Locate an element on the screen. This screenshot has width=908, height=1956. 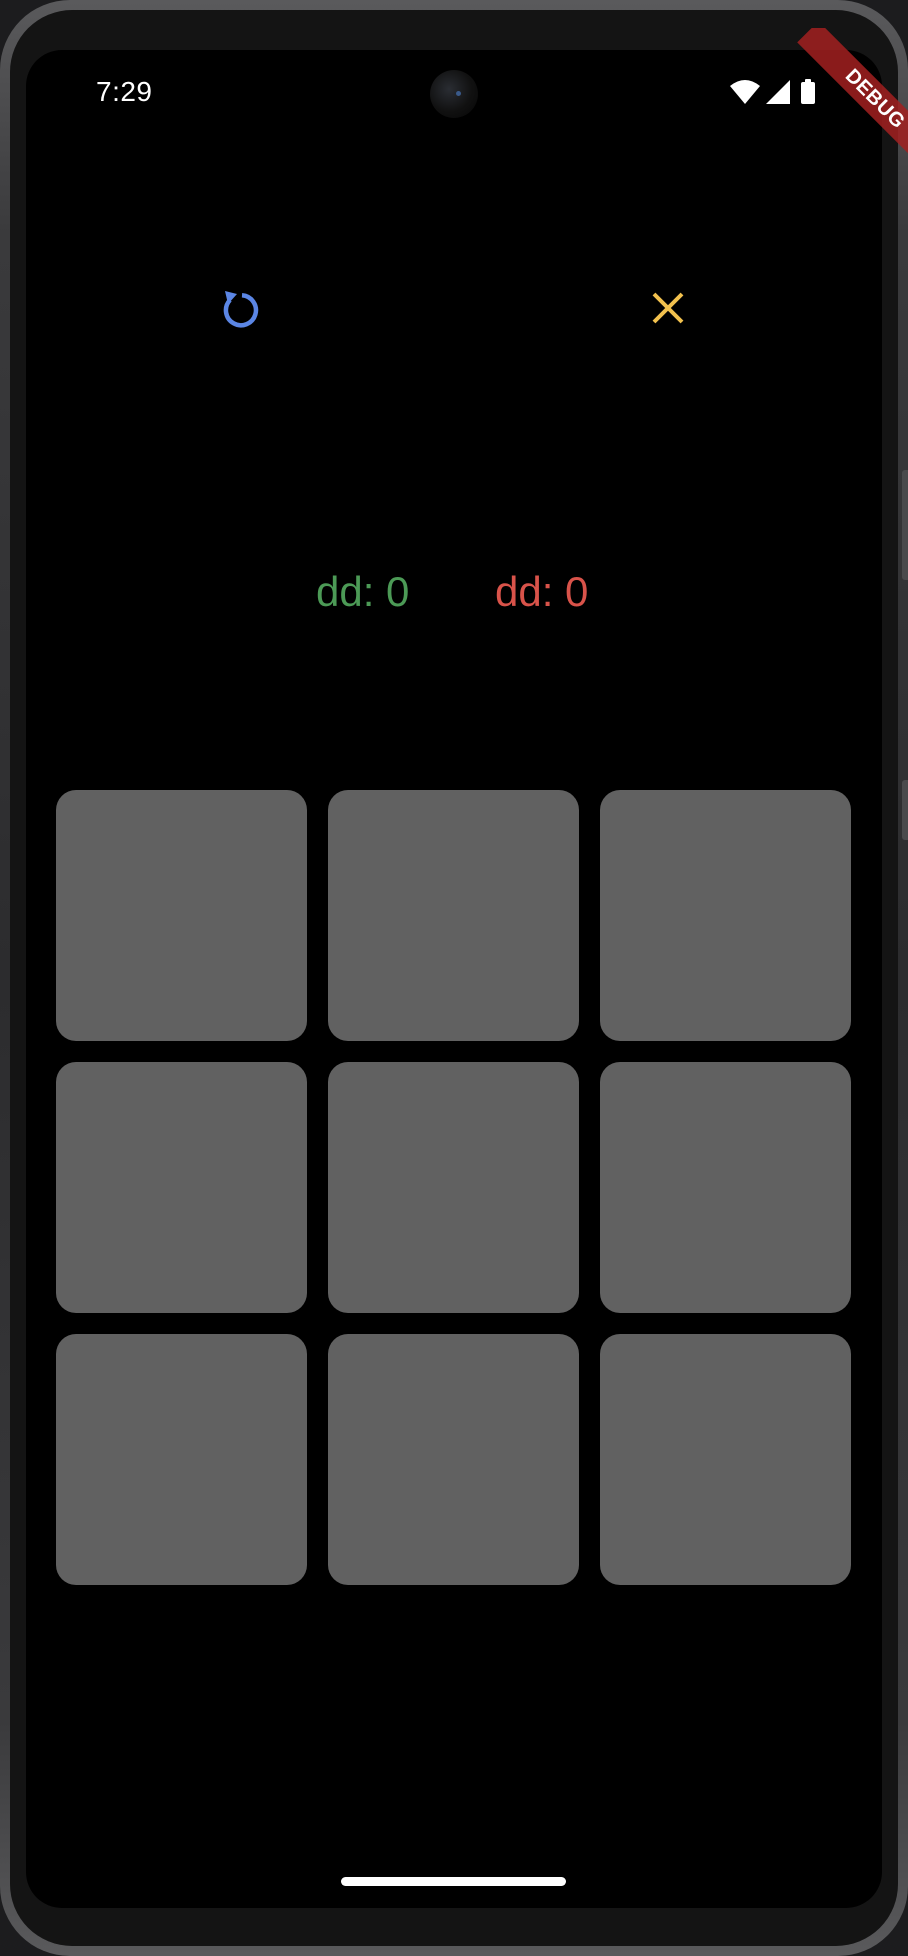
player-one-score: dd: 0 is located at coordinates (363, 591).